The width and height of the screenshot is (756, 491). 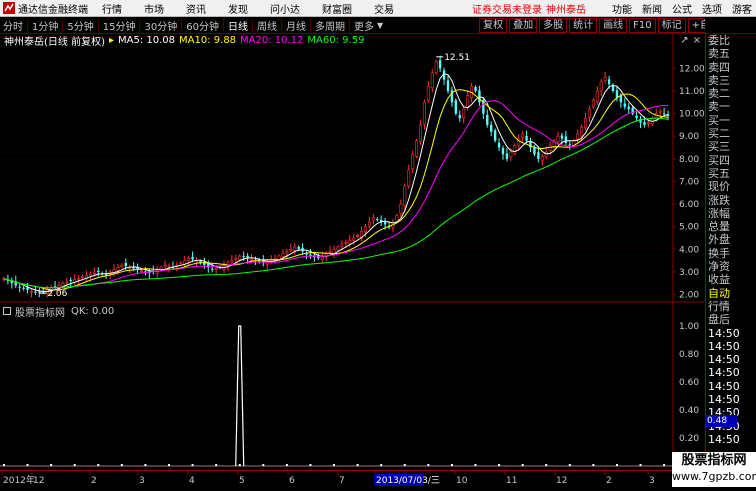 I want to click on x-tick-label: 11, so click(x=511, y=481).